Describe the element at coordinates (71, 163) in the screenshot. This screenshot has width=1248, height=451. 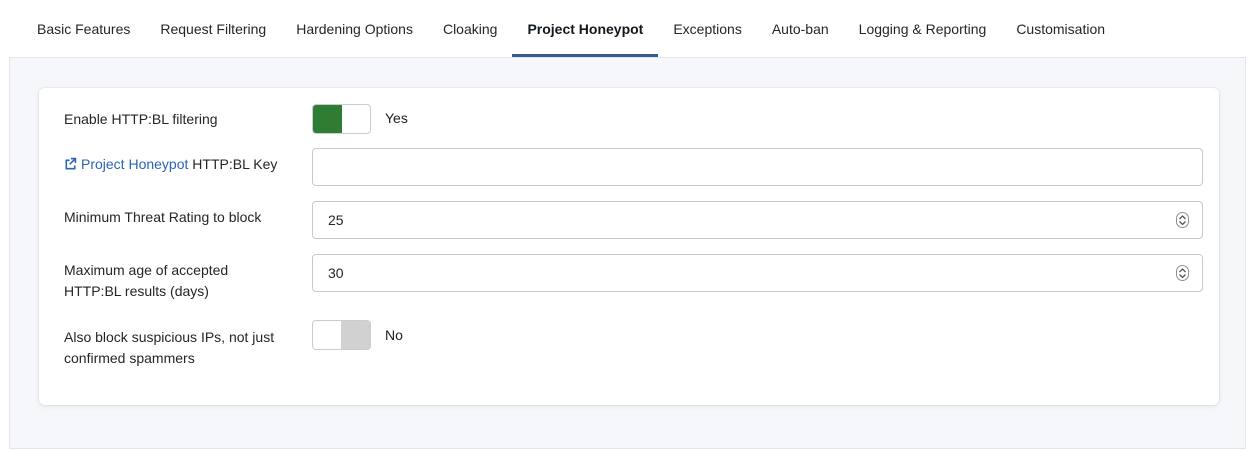
I see `external-link-icon` at that location.